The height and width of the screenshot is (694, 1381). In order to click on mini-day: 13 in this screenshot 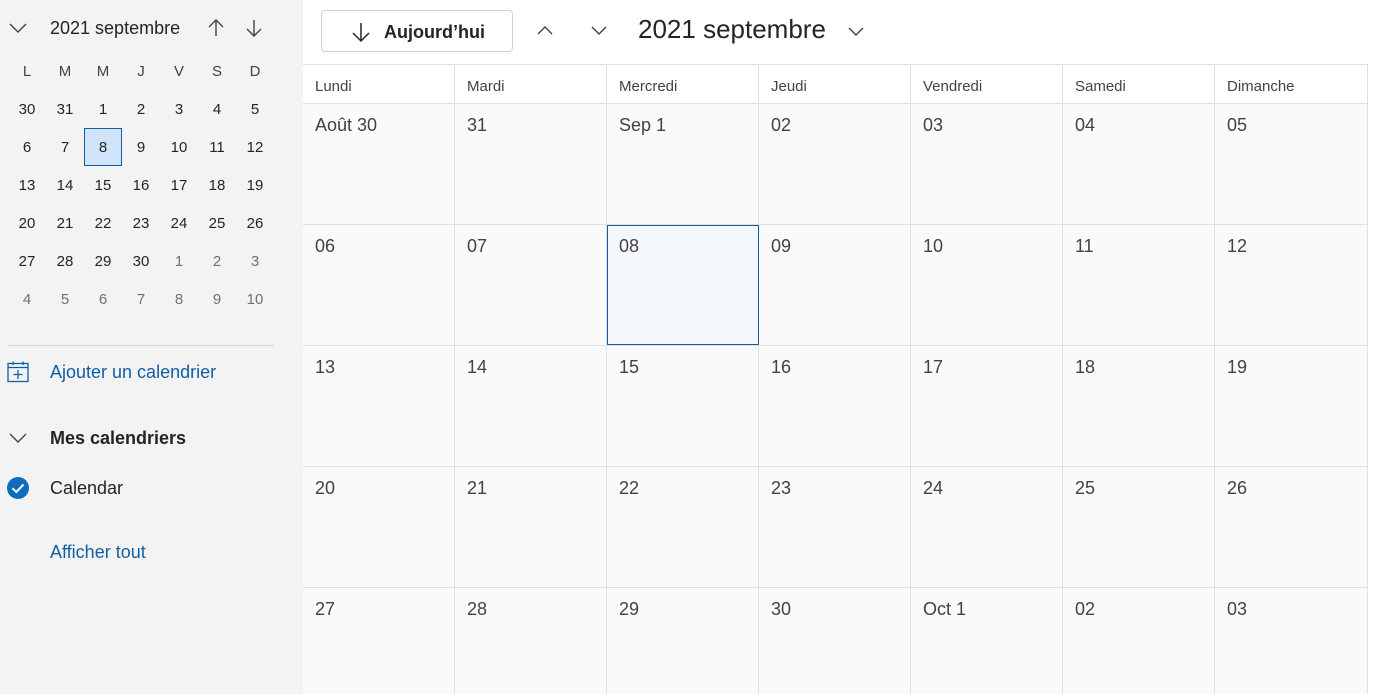, I will do `click(27, 185)`.